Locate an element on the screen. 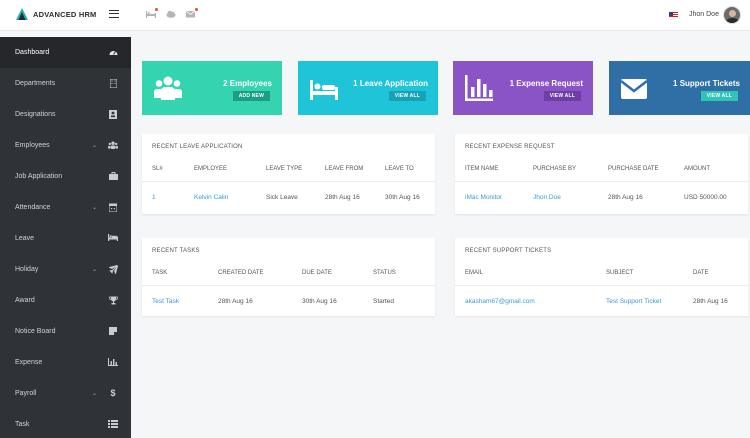 The height and width of the screenshot is (438, 750). column-header: SL# is located at coordinates (157, 169).